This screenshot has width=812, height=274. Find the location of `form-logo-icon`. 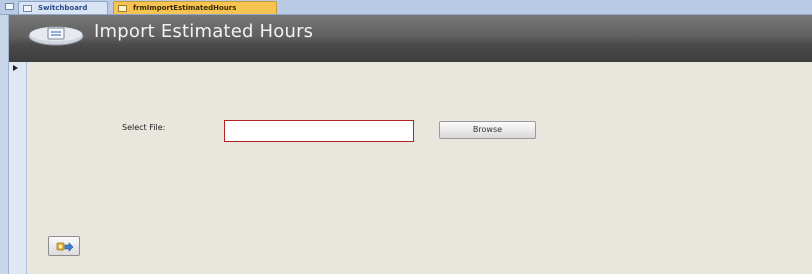

form-logo-icon is located at coordinates (56, 36).